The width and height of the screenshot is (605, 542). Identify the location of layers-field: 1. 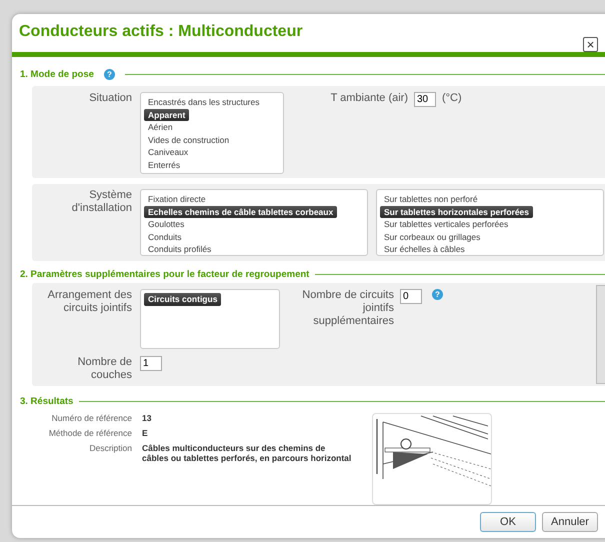
(151, 363).